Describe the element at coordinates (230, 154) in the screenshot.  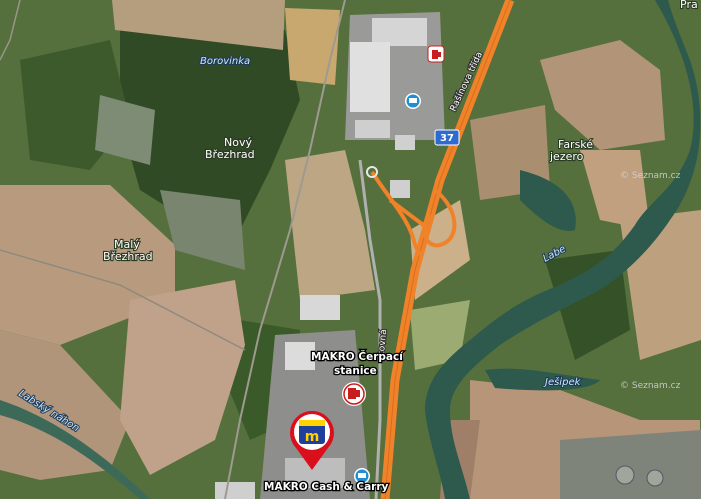
I see `label-novy-brezhrad-line2: Březhrad` at that location.